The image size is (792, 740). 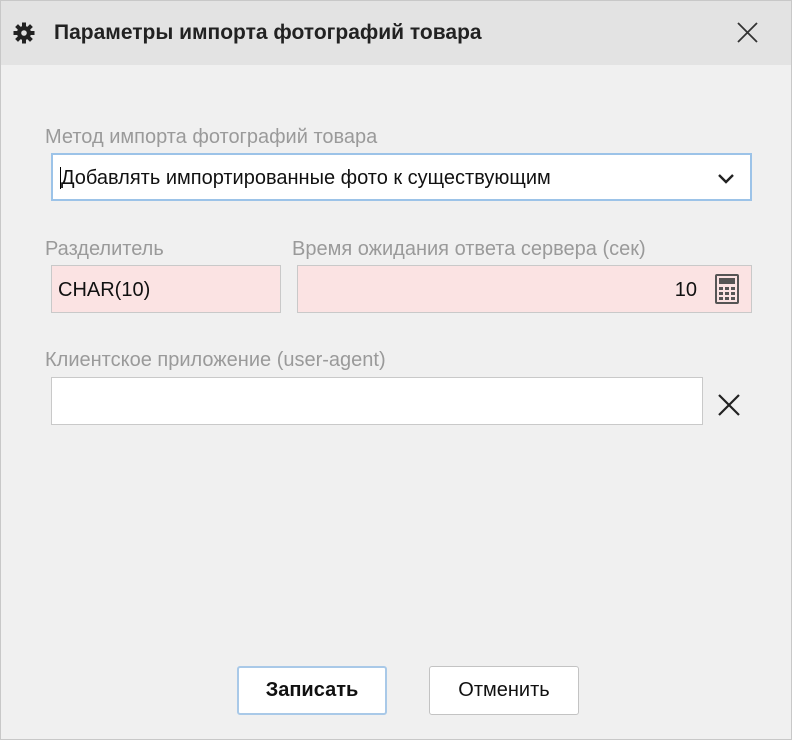 I want to click on server-timeout-field: 10, so click(x=524, y=289).